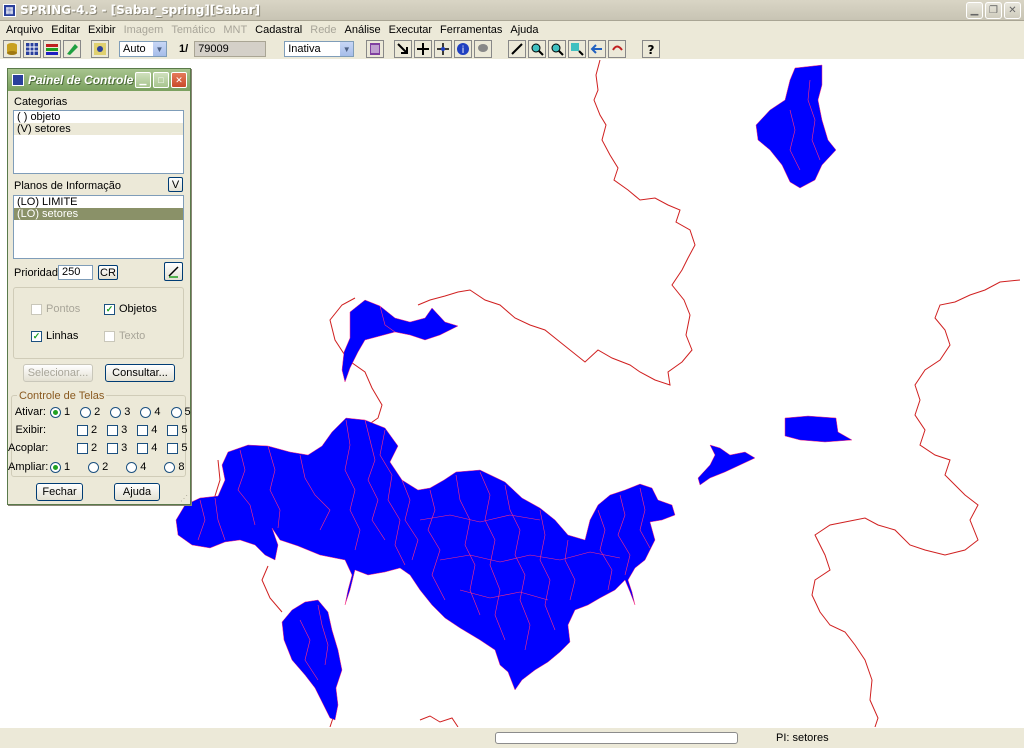 This screenshot has height=748, width=1024. I want to click on linhas-checkbox: ✓ Linhas, so click(54, 336).